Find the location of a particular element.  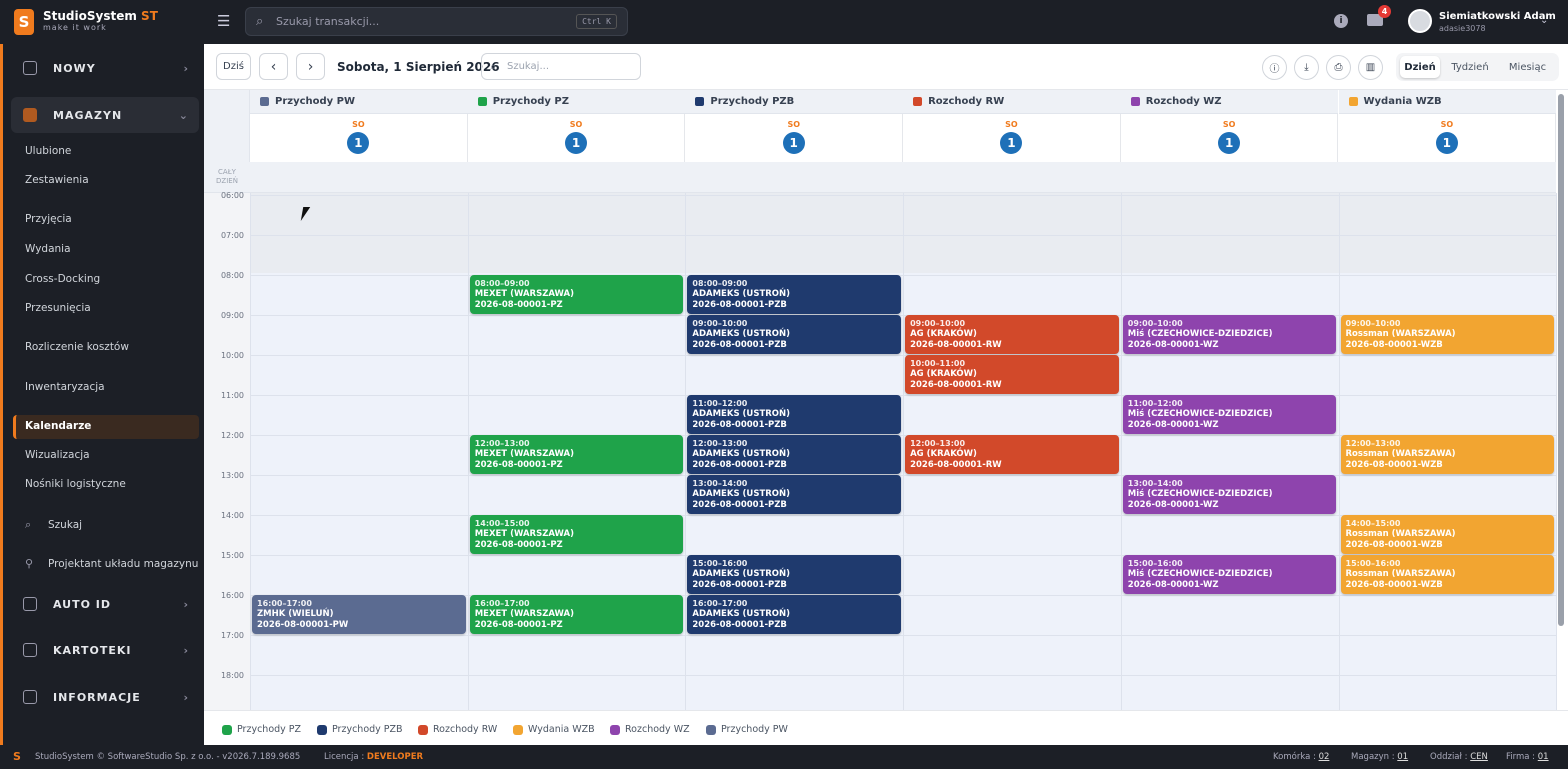

view-day-button: Dzień is located at coordinates (1420, 67).